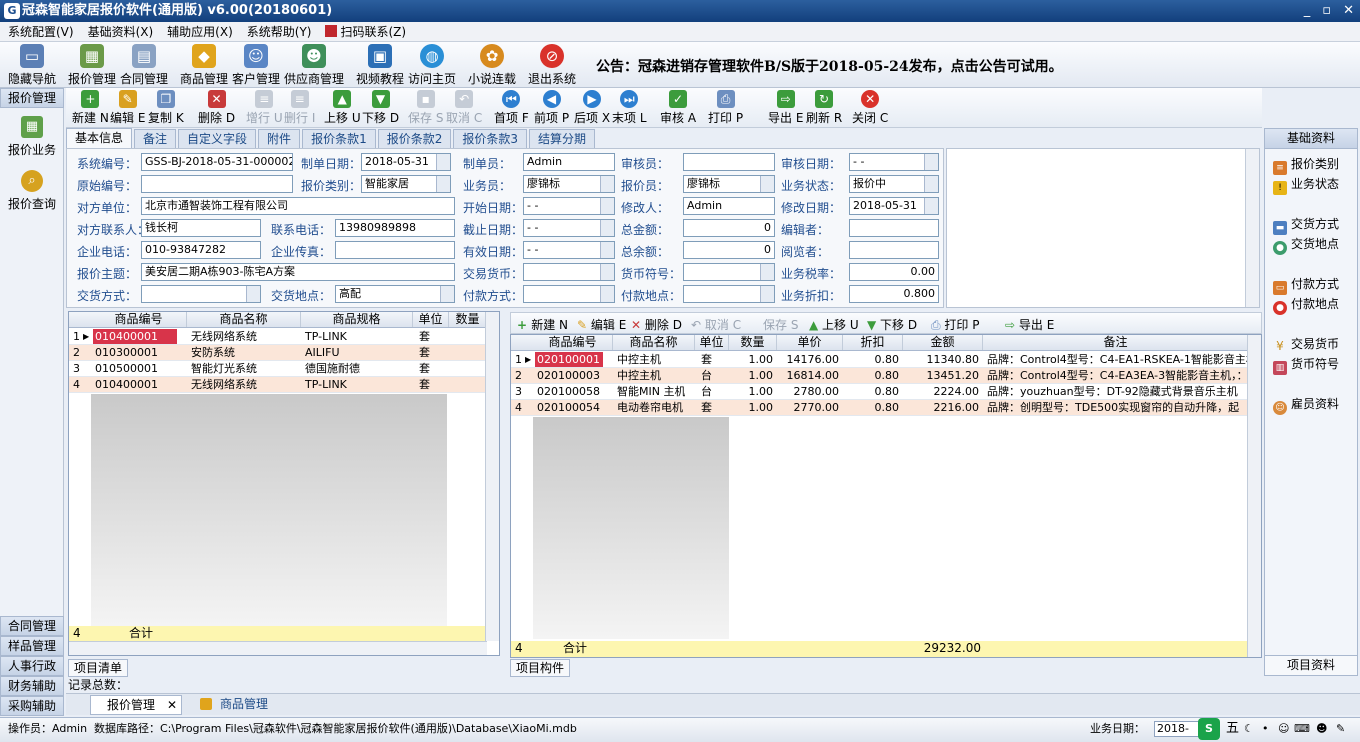  I want to click on wrench-icon: ✎, so click(1340, 729).